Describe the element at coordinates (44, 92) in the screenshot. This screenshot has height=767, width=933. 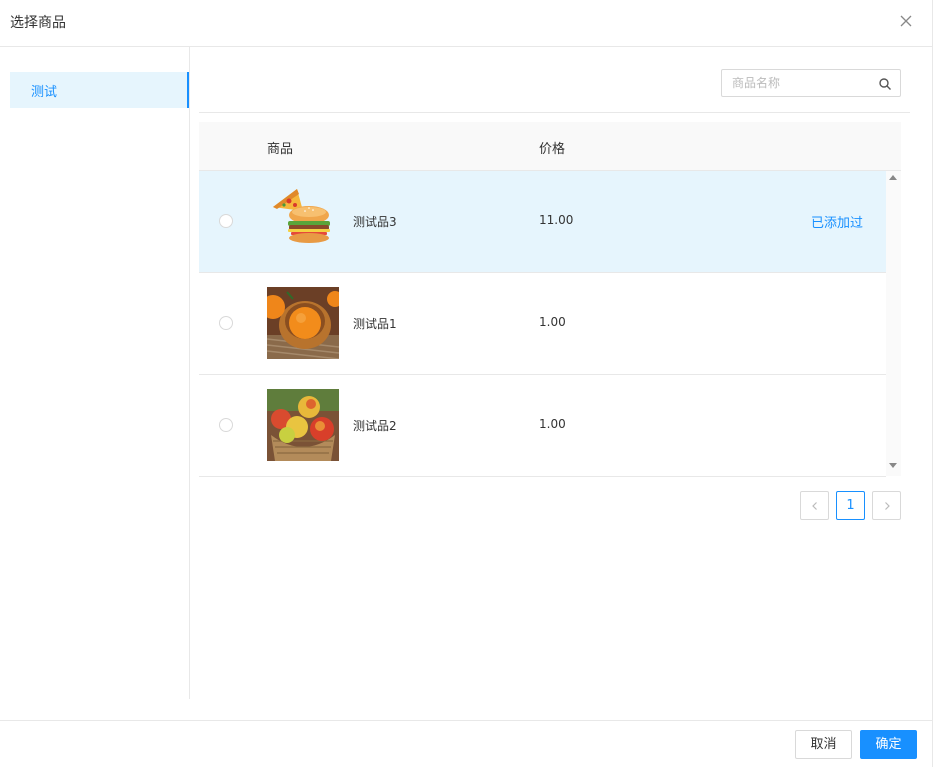
I see `sidebar-item-label: 测试` at that location.